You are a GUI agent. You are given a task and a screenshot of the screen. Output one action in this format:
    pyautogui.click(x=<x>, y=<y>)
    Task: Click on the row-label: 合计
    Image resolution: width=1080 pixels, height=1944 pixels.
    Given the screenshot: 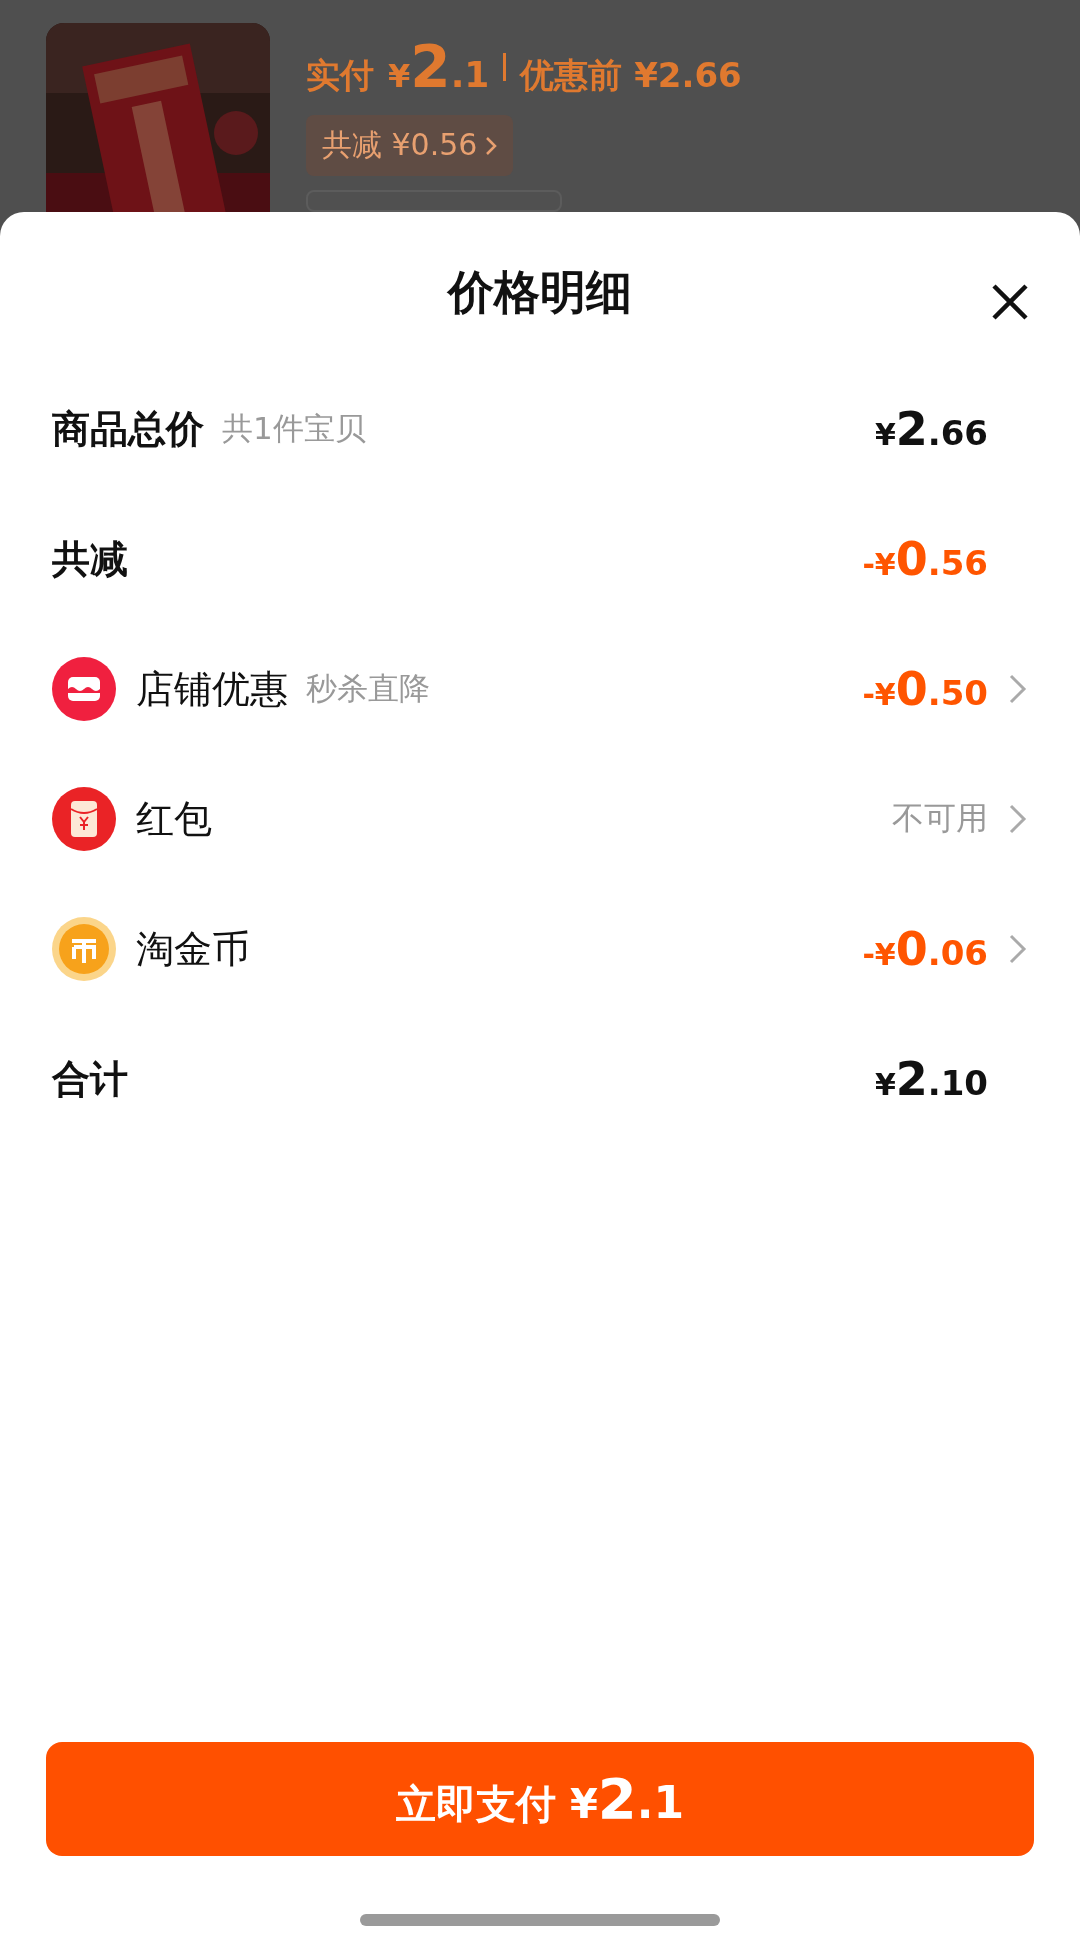 What is the action you would take?
    pyautogui.click(x=90, y=1079)
    